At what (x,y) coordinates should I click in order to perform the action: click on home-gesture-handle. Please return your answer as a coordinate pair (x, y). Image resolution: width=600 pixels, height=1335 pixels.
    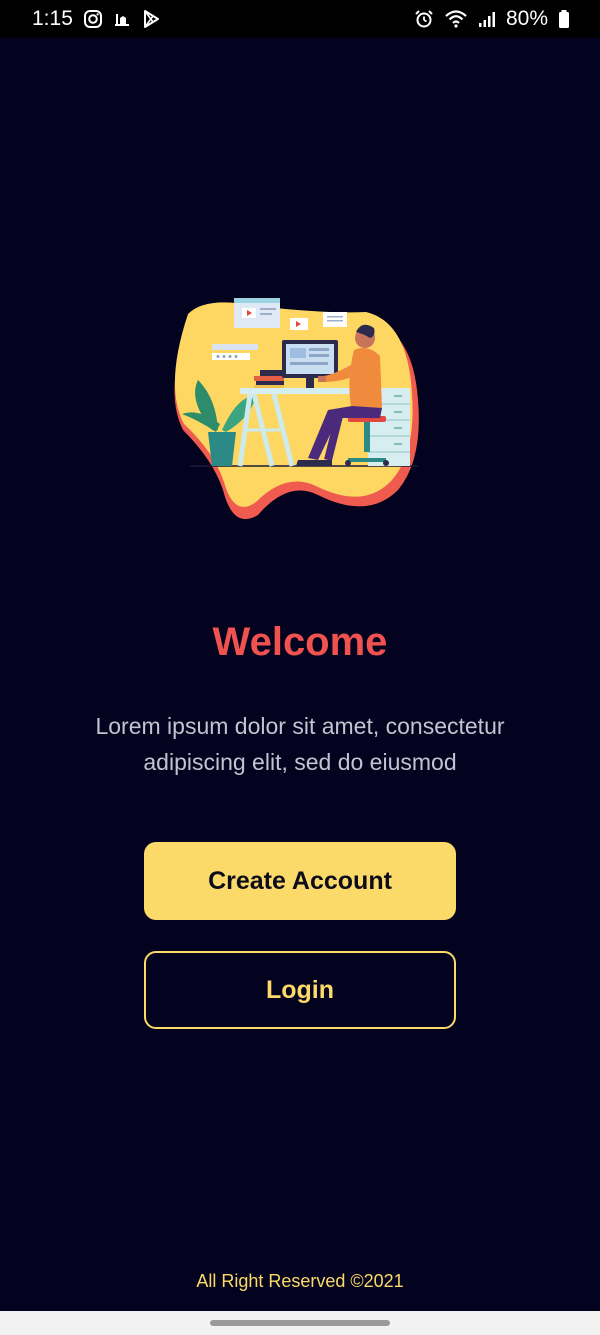
    Looking at the image, I should click on (300, 1323).